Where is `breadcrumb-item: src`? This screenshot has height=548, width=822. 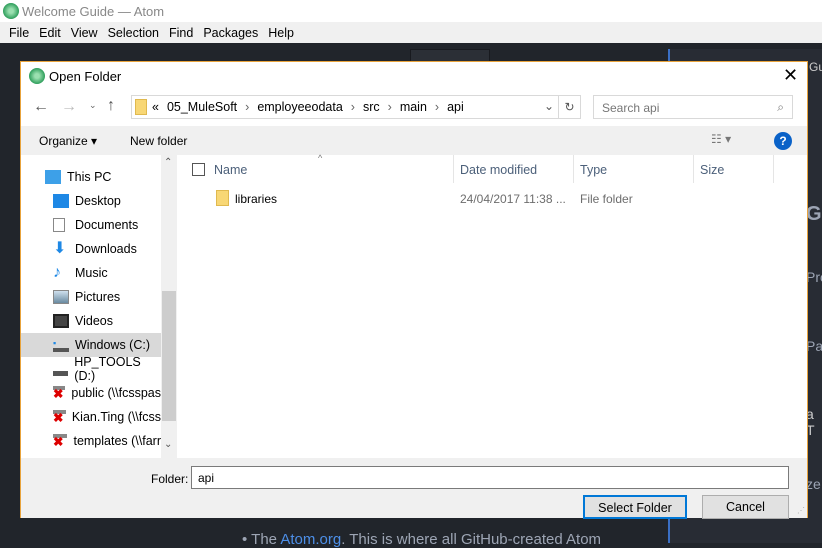 breadcrumb-item: src is located at coordinates (371, 107).